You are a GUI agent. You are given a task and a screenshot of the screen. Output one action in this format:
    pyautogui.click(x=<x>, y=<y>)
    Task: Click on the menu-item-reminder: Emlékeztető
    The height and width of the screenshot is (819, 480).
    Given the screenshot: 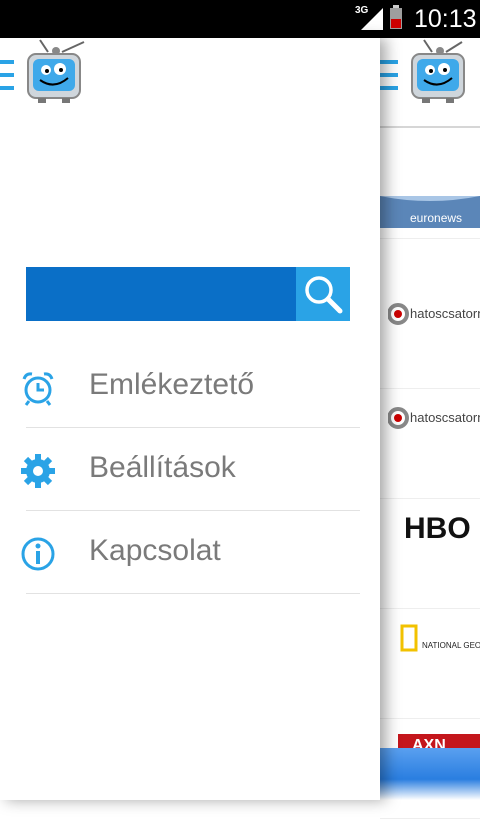 What is the action you would take?
    pyautogui.click(x=190, y=387)
    